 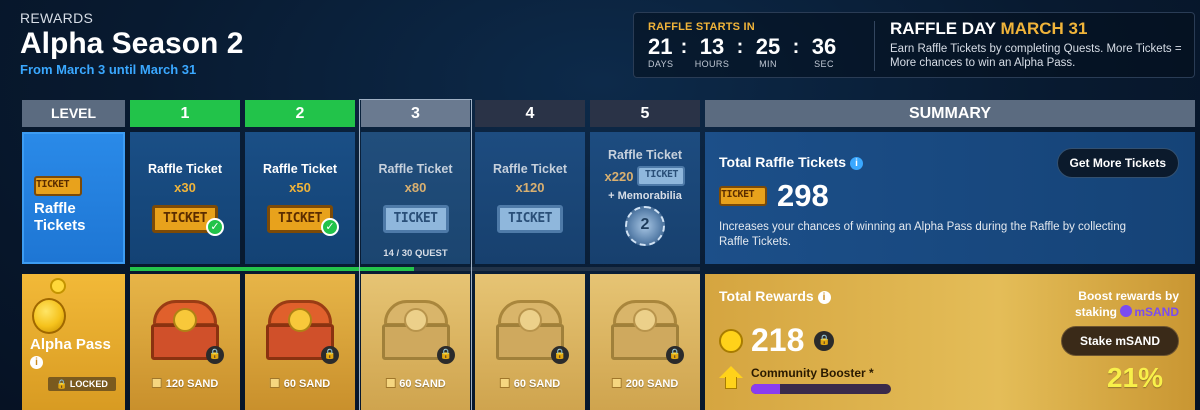 What do you see at coordinates (731, 378) in the screenshot?
I see `boost-arrow-icon` at bounding box center [731, 378].